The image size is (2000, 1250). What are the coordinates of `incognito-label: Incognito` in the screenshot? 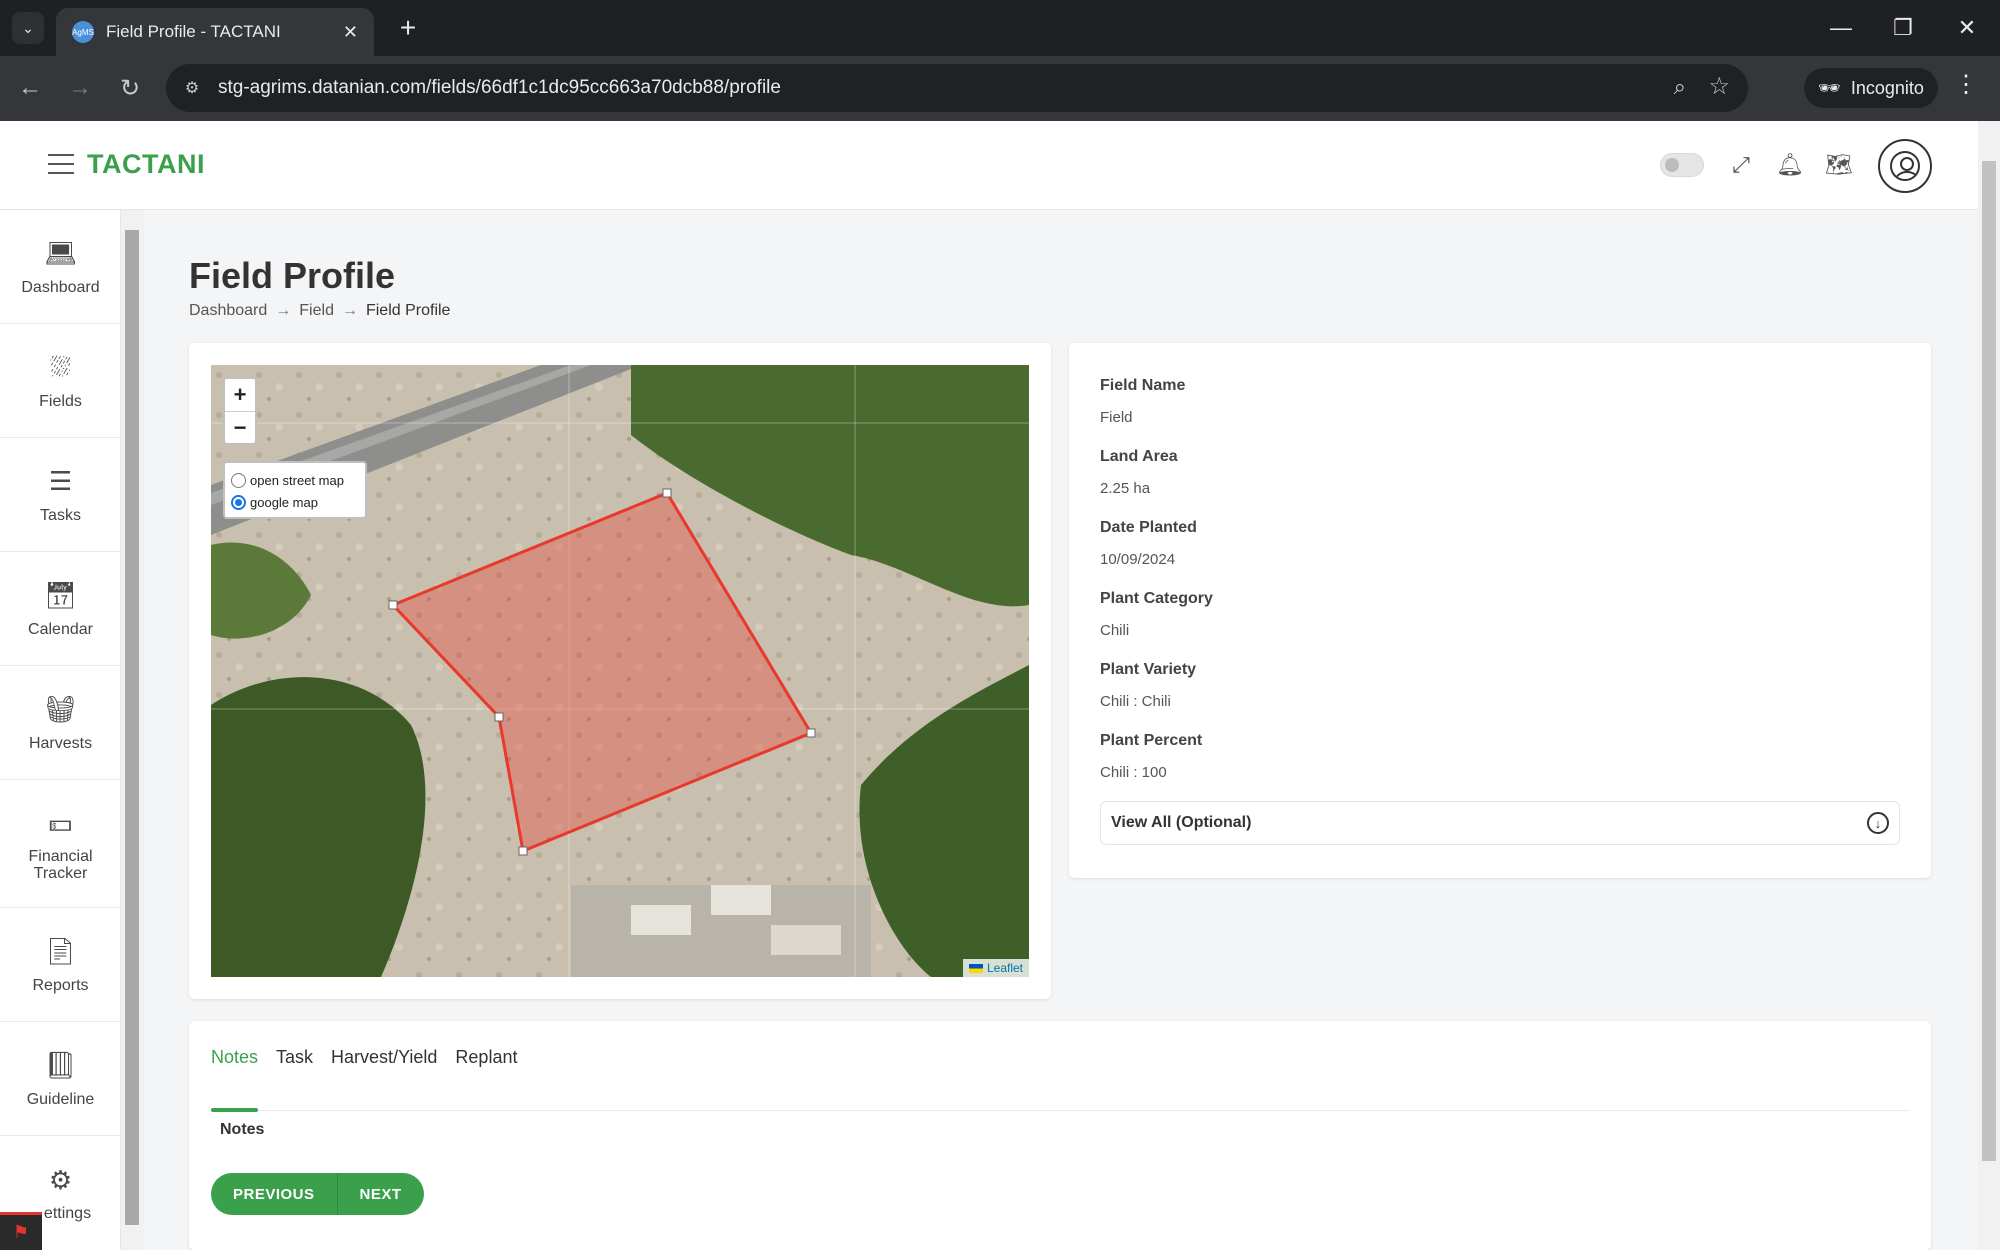 It's located at (1887, 87).